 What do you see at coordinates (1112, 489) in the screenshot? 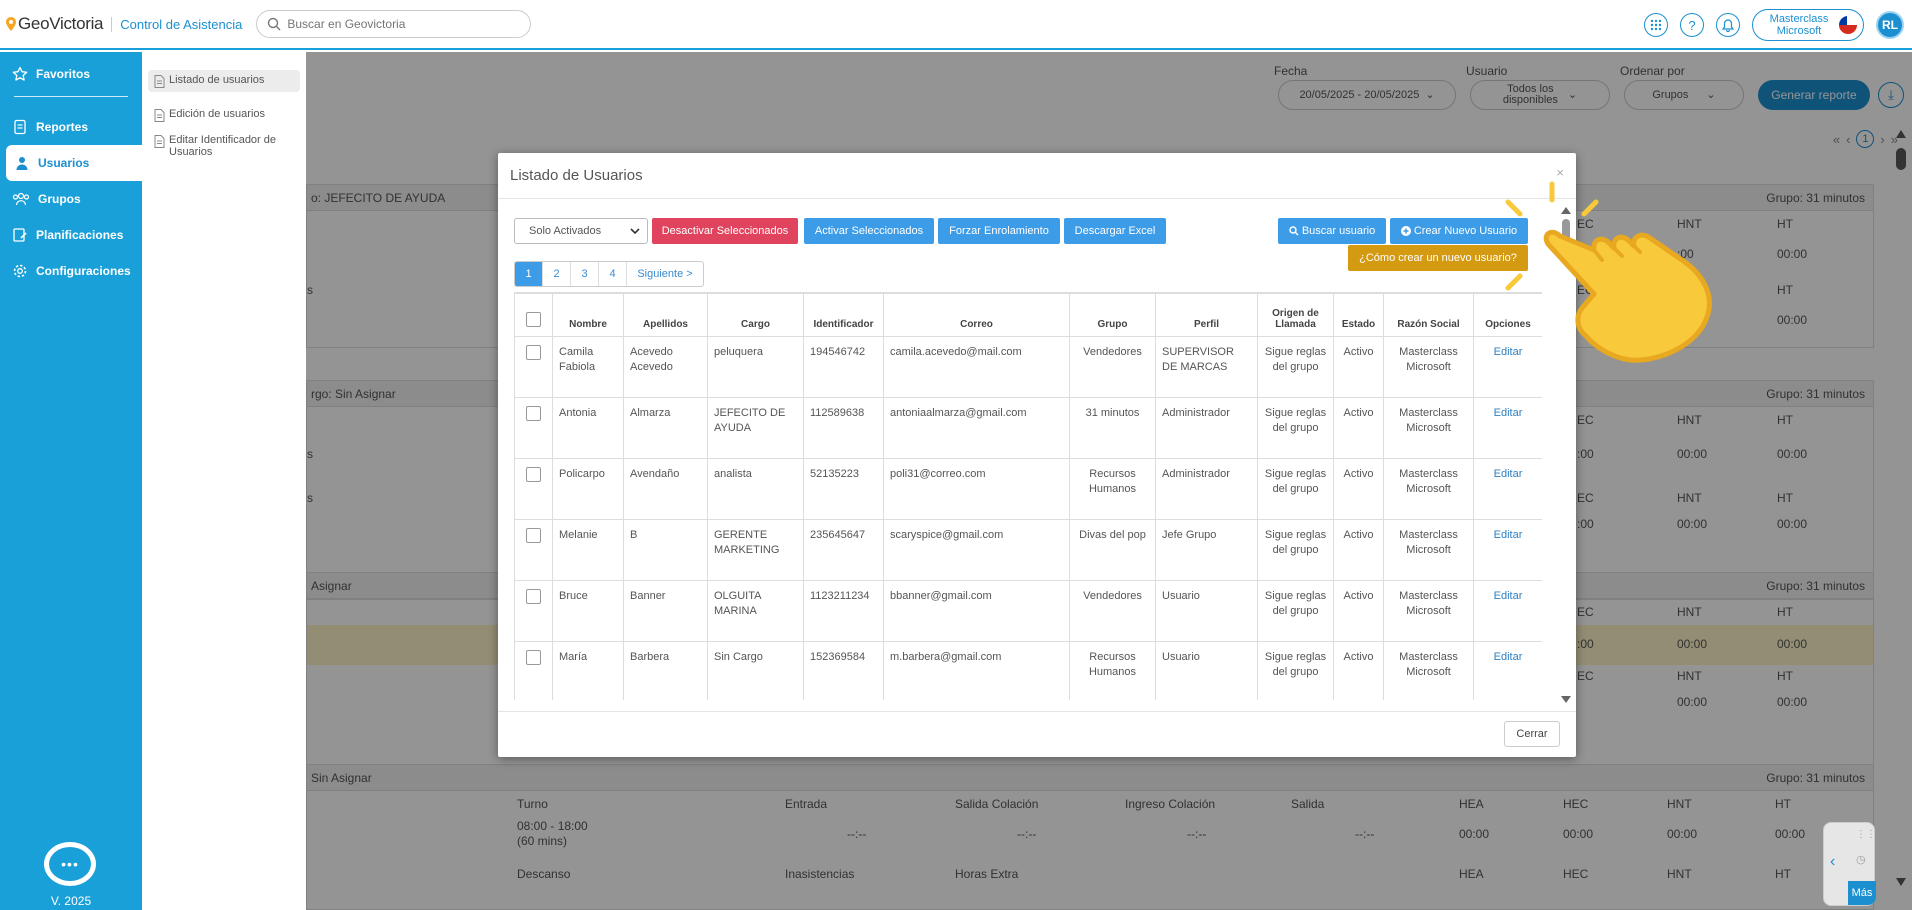
I see `cell-grupo: Recursos Humanos` at bounding box center [1112, 489].